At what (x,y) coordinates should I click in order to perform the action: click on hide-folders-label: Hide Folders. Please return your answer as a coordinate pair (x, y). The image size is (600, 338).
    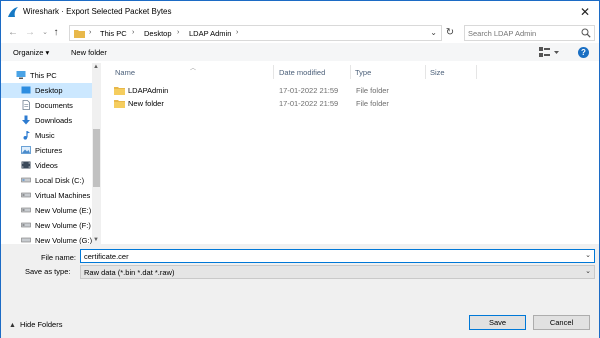
    Looking at the image, I should click on (41, 324).